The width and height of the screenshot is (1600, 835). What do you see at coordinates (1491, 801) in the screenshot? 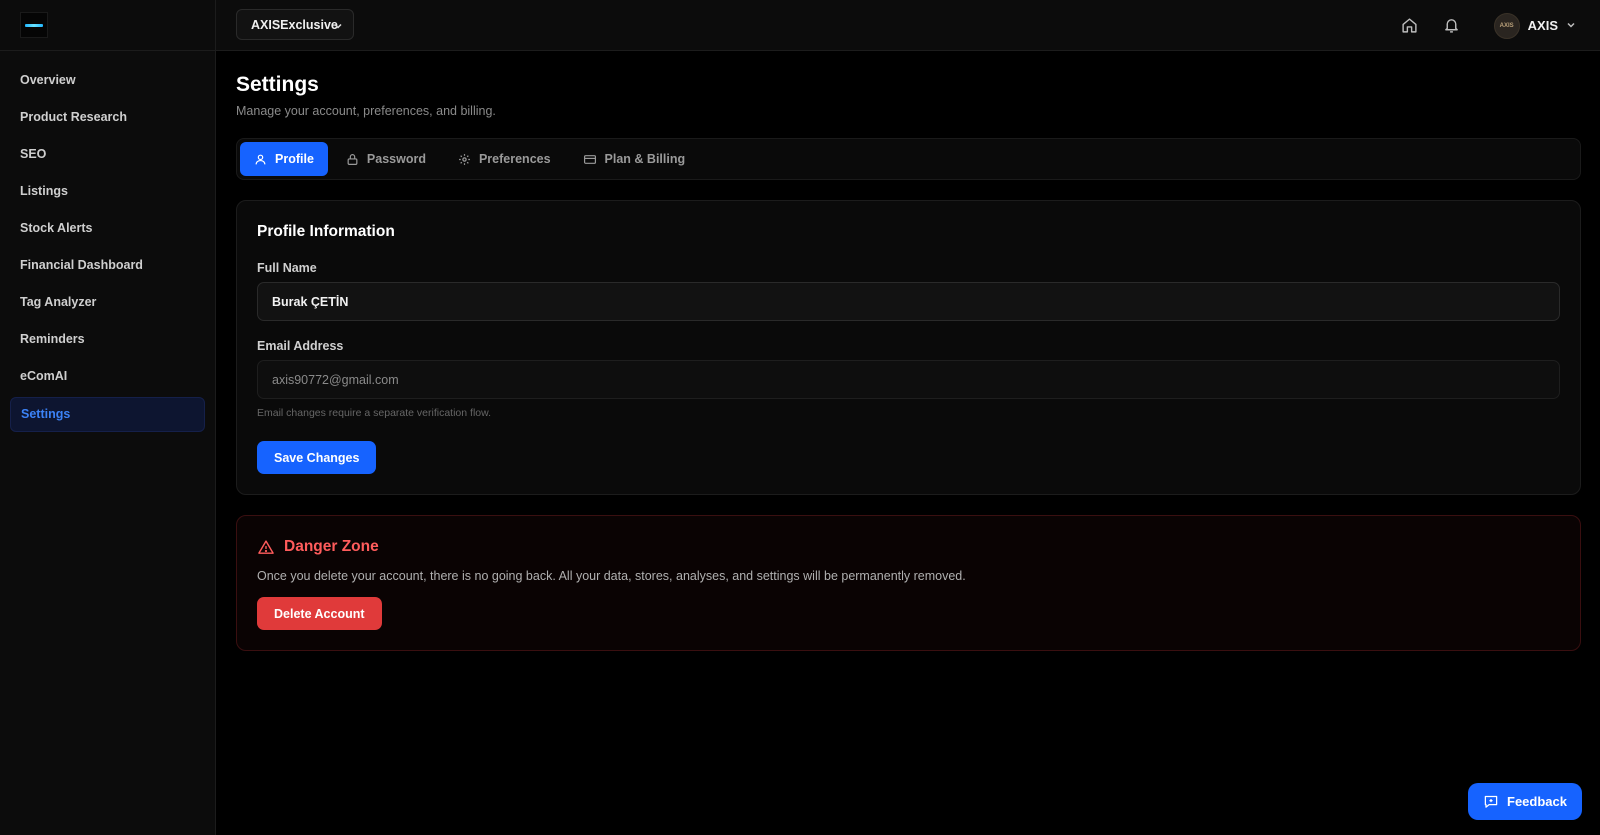
I see `feedback-icon` at bounding box center [1491, 801].